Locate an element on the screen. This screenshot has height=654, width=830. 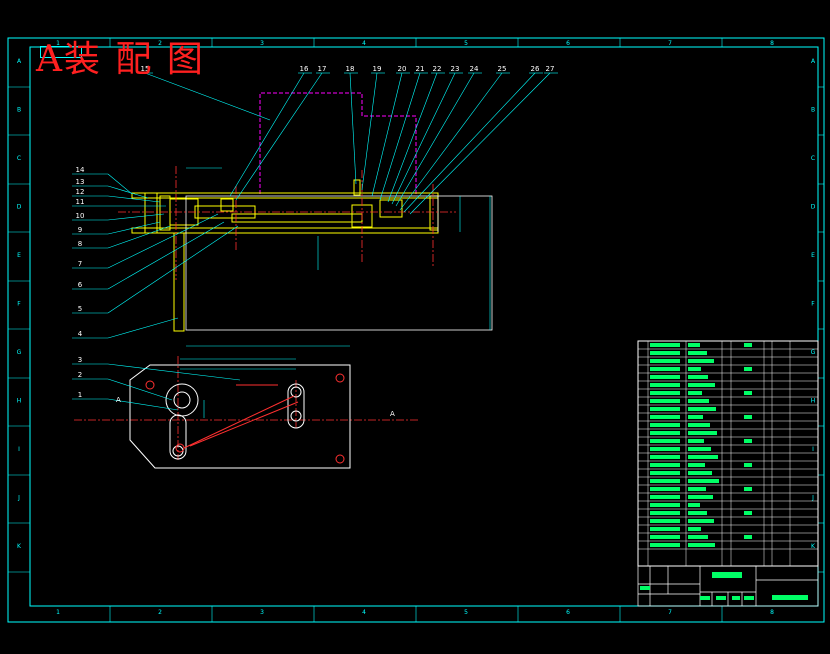
zone-number-bottom: 5 is located at coordinates (466, 612).